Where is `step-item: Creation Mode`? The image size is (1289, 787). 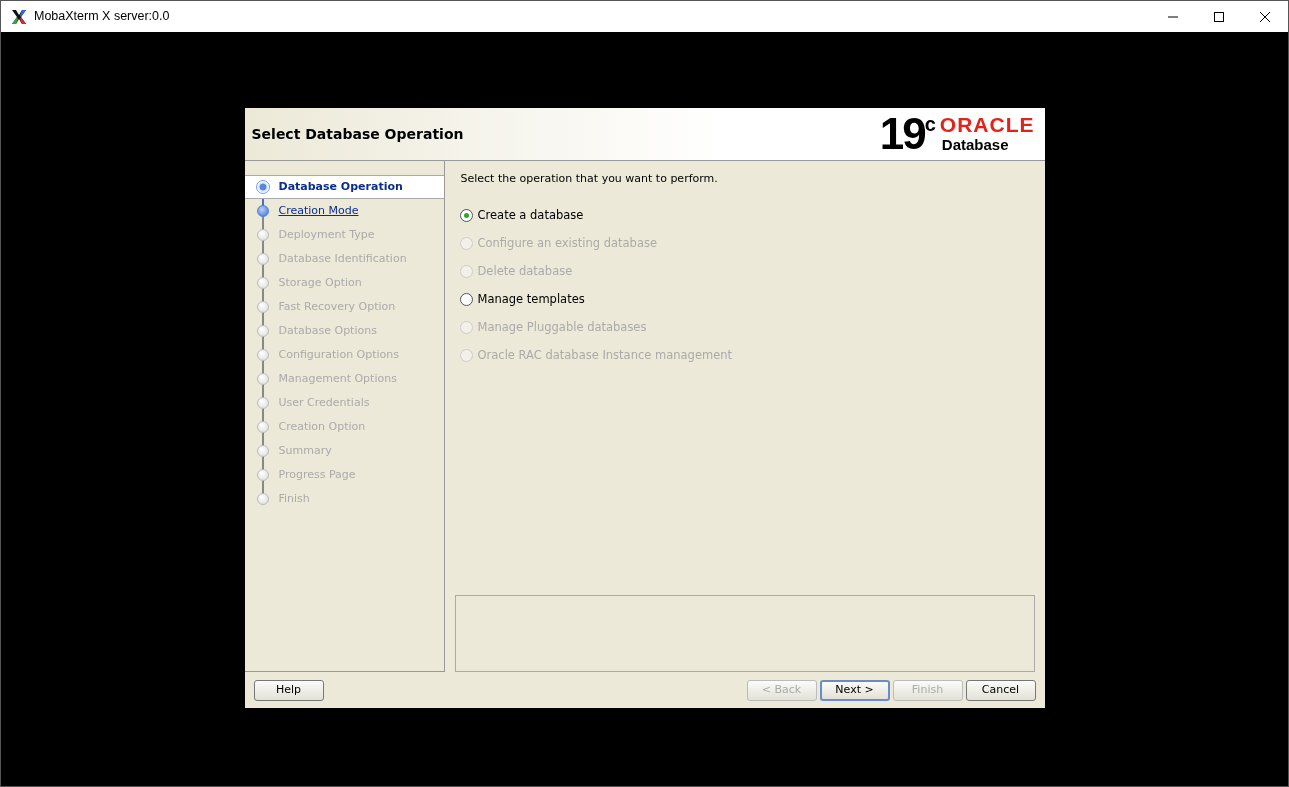 step-item: Creation Mode is located at coordinates (318, 211).